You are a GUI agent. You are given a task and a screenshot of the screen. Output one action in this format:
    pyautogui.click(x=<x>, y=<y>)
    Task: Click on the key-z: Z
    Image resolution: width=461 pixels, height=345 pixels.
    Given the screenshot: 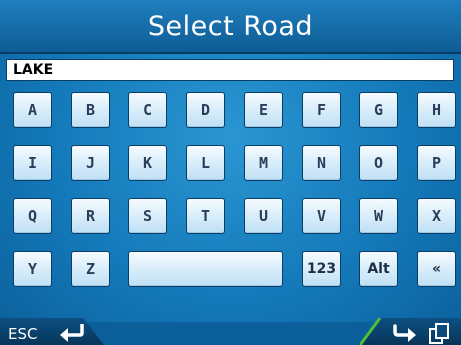 What is the action you would take?
    pyautogui.click(x=90, y=269)
    